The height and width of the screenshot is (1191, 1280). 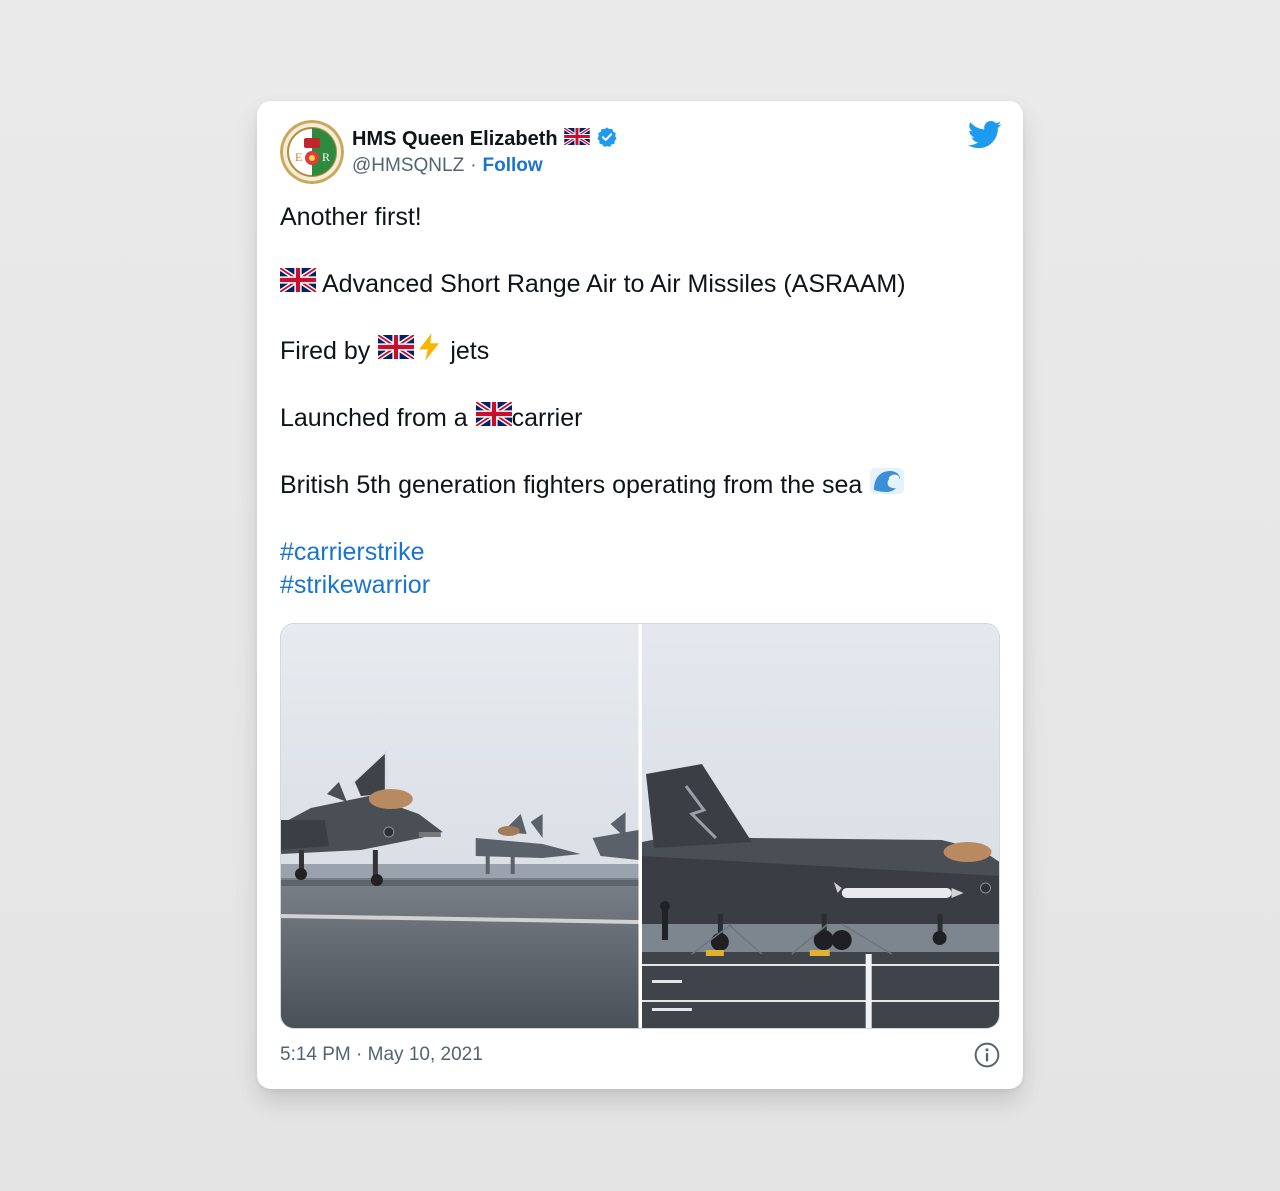 What do you see at coordinates (312, 152) in the screenshot?
I see `avatar: E R` at bounding box center [312, 152].